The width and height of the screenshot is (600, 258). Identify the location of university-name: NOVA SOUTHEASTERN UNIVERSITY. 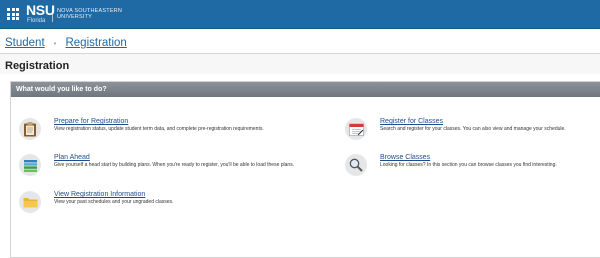
(89, 14).